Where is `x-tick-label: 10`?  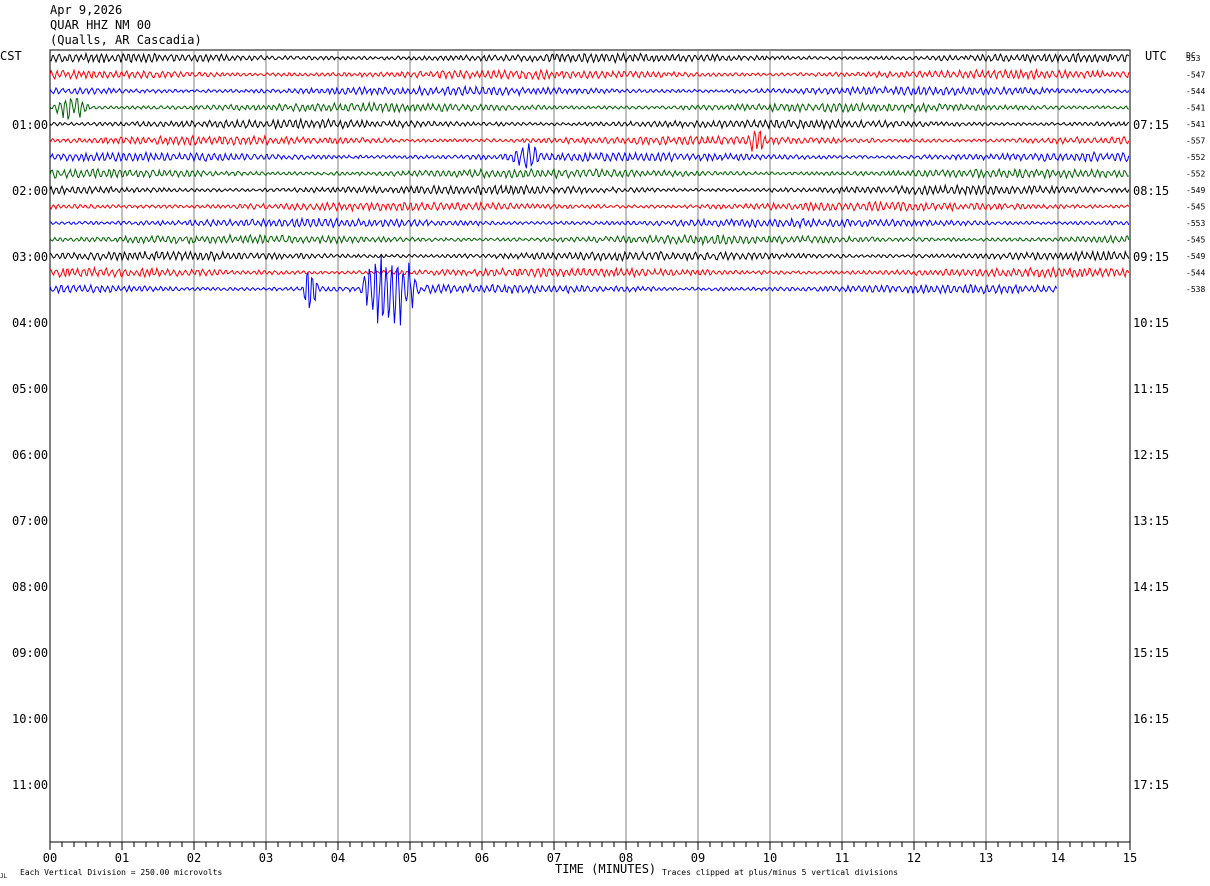
x-tick-label: 10 is located at coordinates (770, 858).